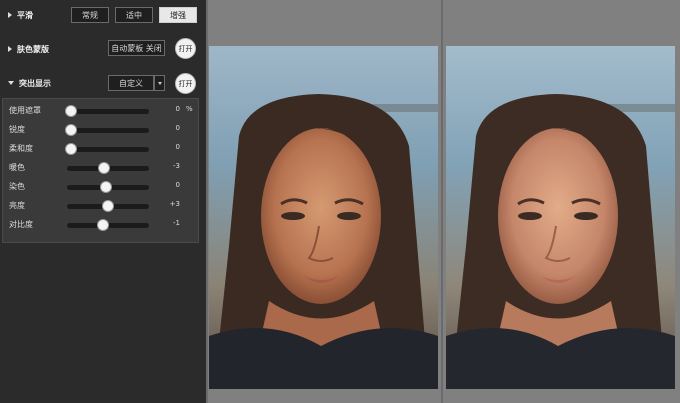 This screenshot has width=680, height=403. What do you see at coordinates (33, 49) in the screenshot?
I see `skin-mask-title: 肤色蒙版` at bounding box center [33, 49].